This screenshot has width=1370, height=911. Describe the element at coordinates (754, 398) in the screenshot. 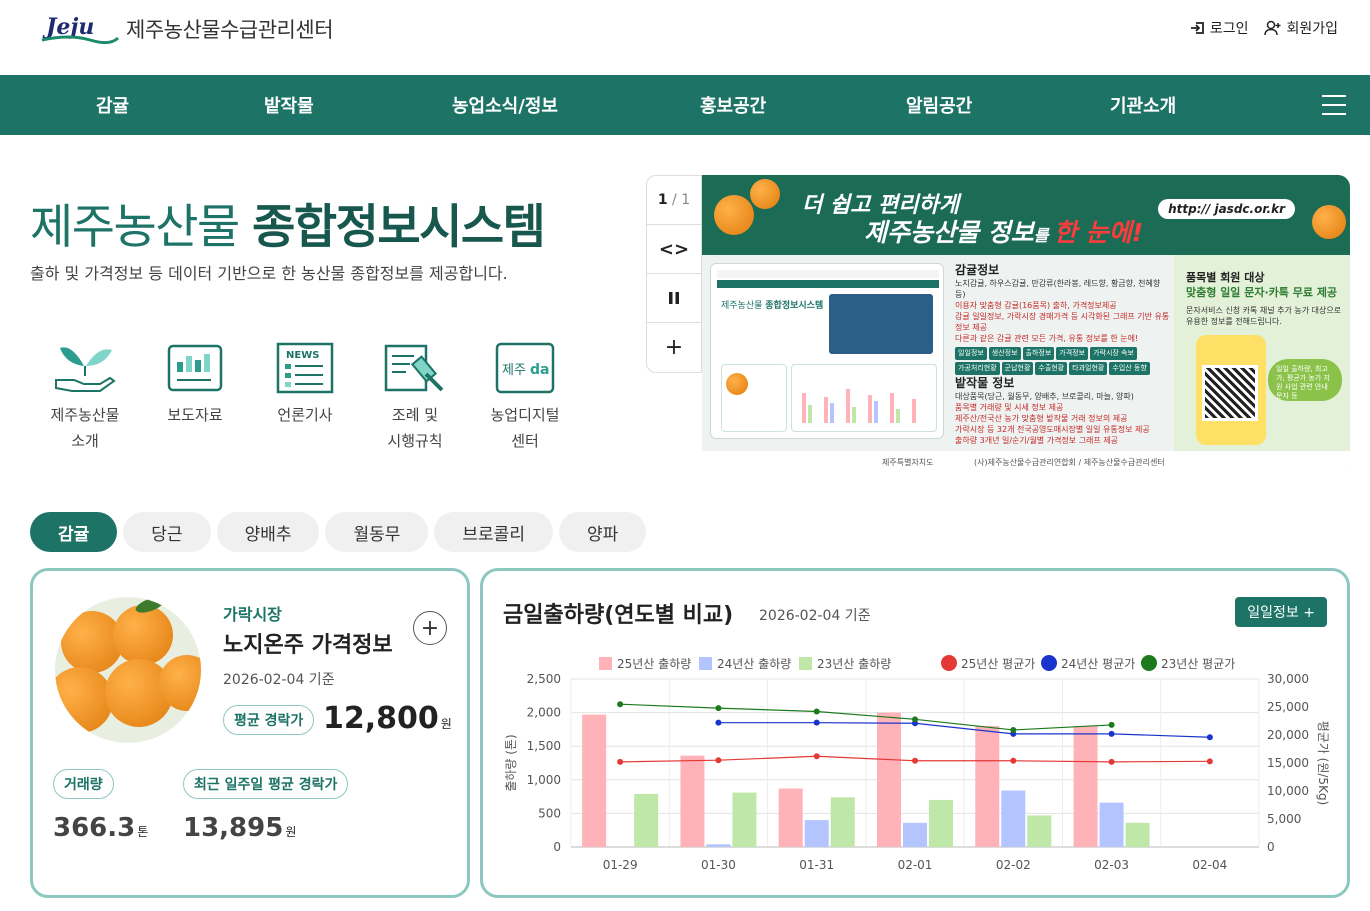

I see `preview-price-card` at that location.